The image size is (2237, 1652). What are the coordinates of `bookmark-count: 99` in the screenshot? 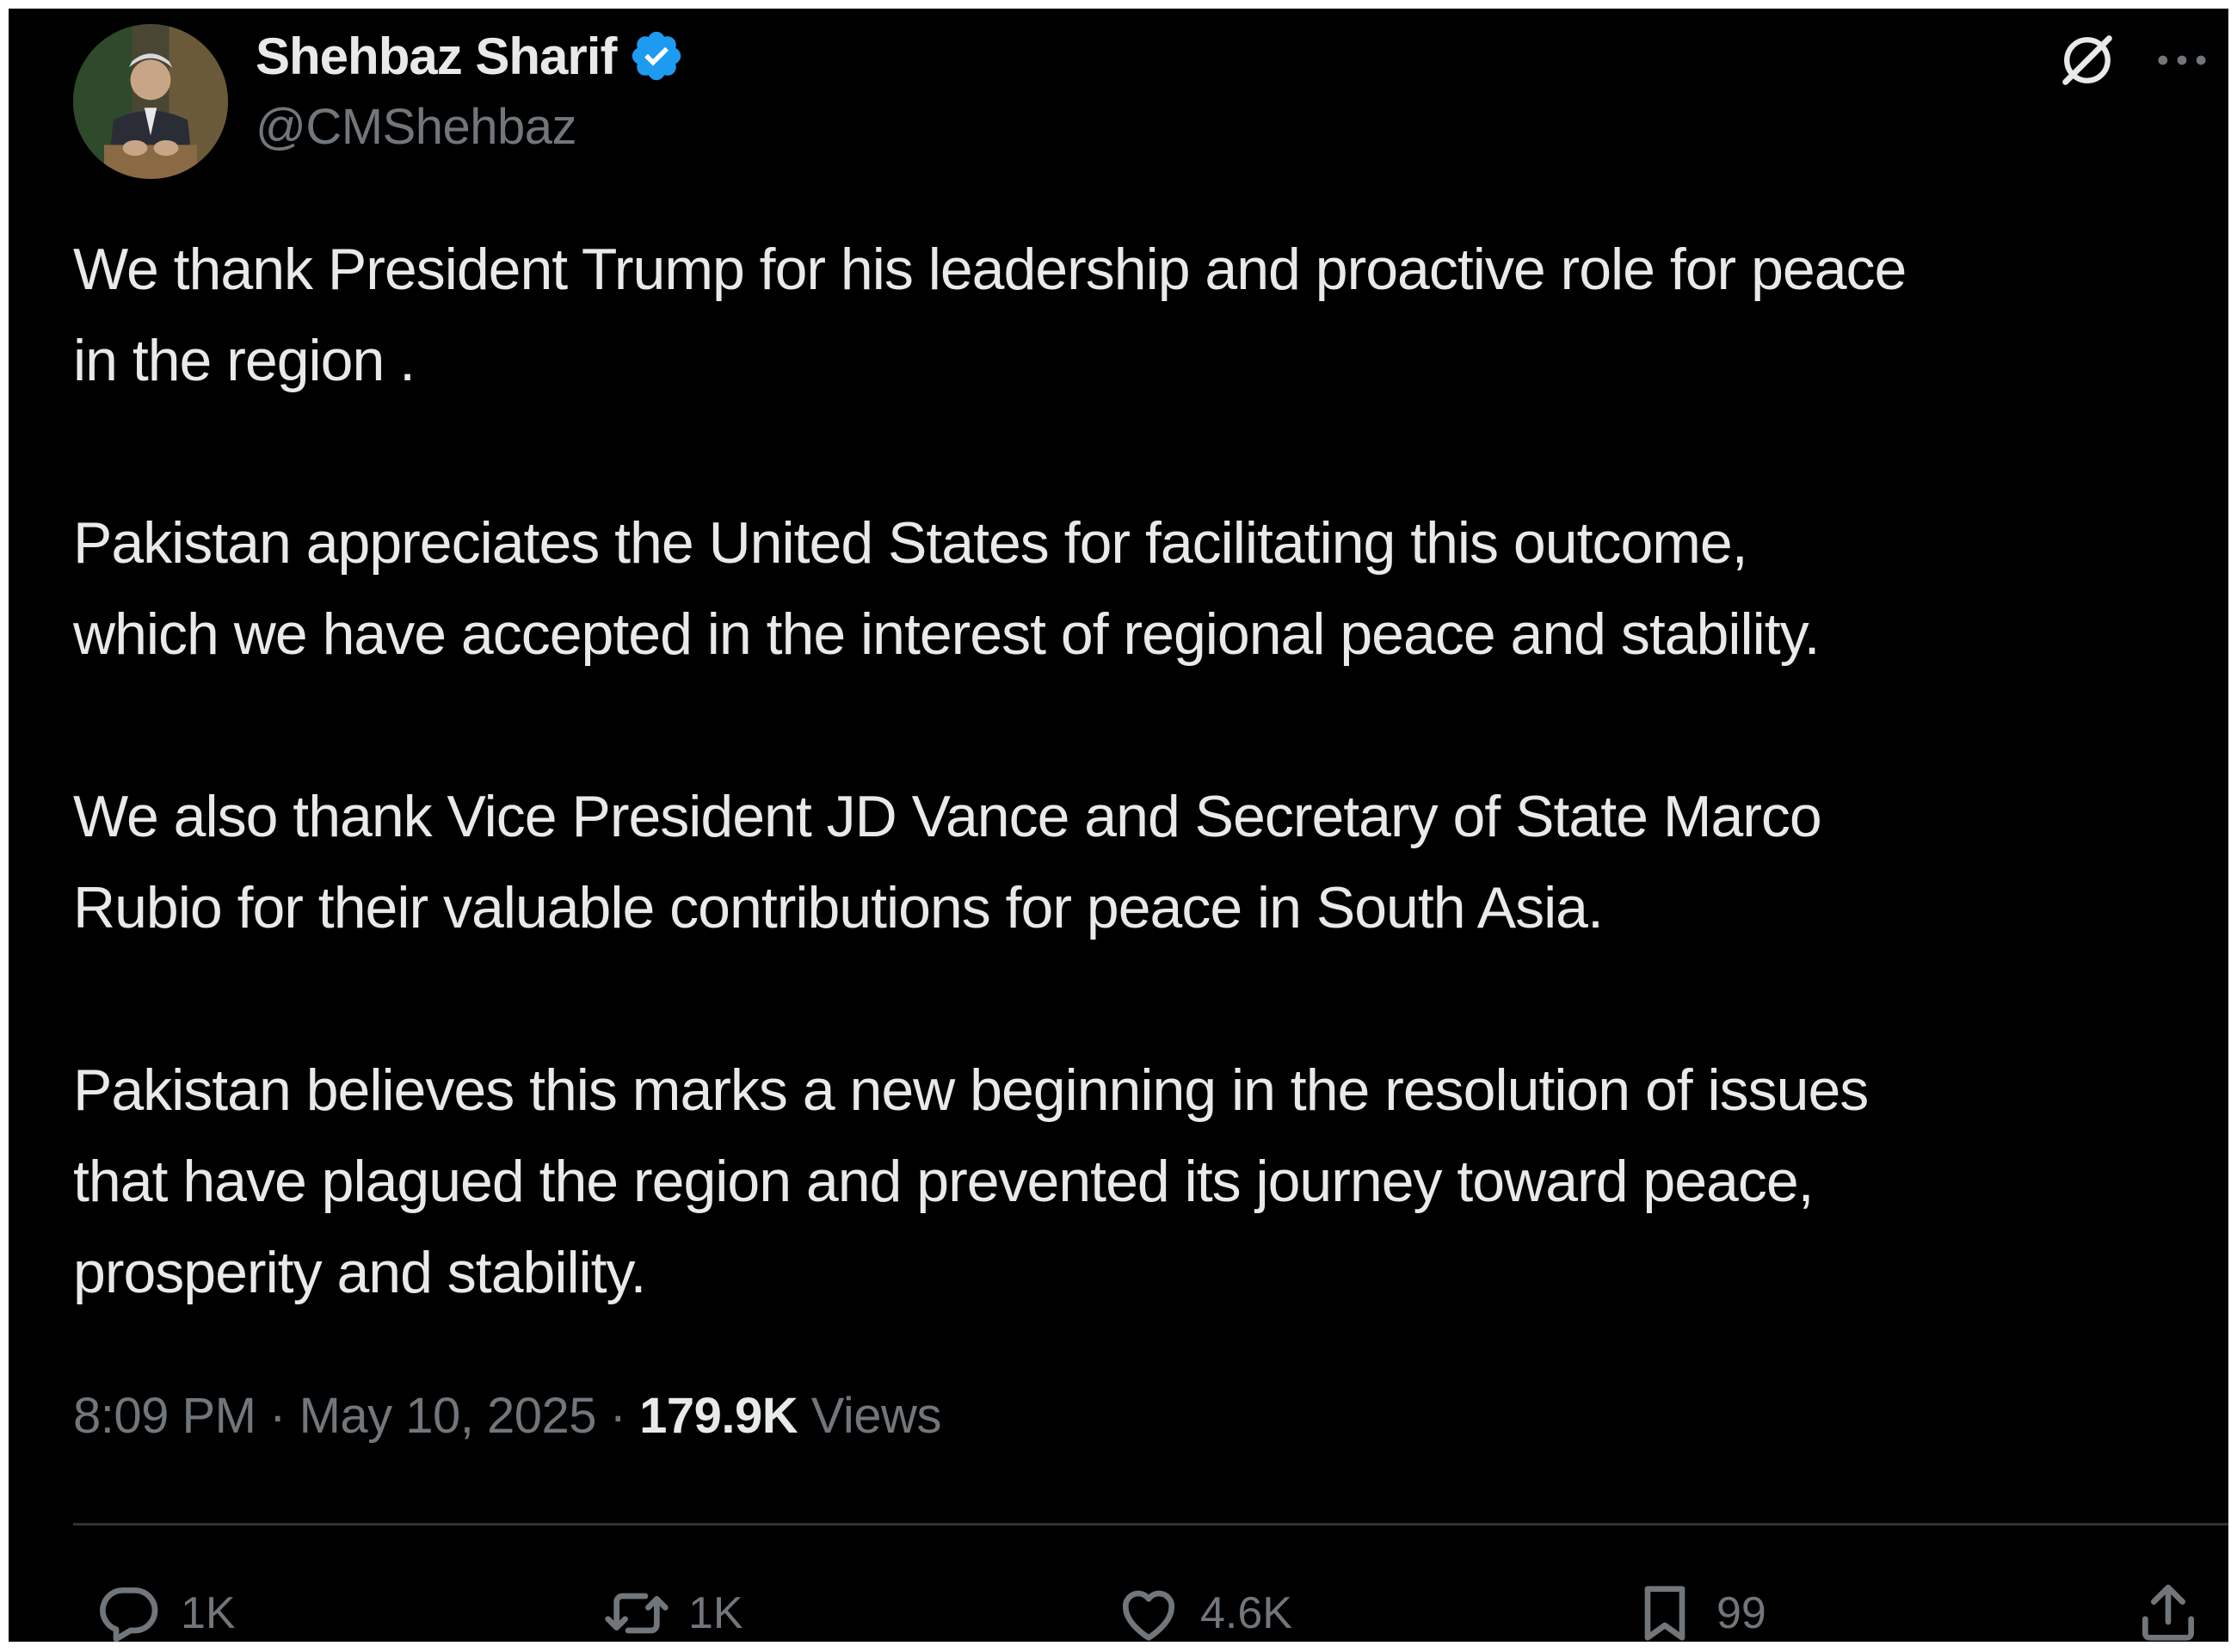 It's located at (1741, 1613).